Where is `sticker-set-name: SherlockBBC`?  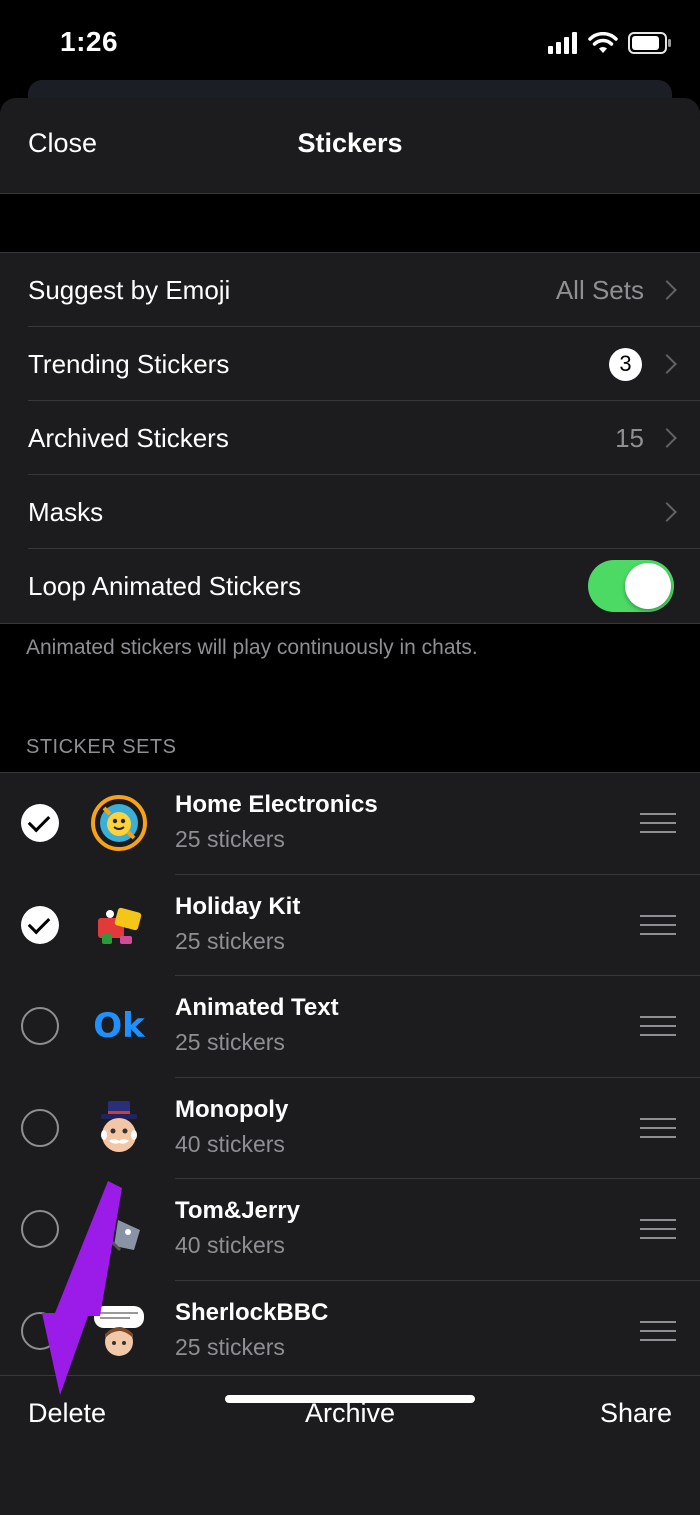 sticker-set-name: SherlockBBC is located at coordinates (252, 1312).